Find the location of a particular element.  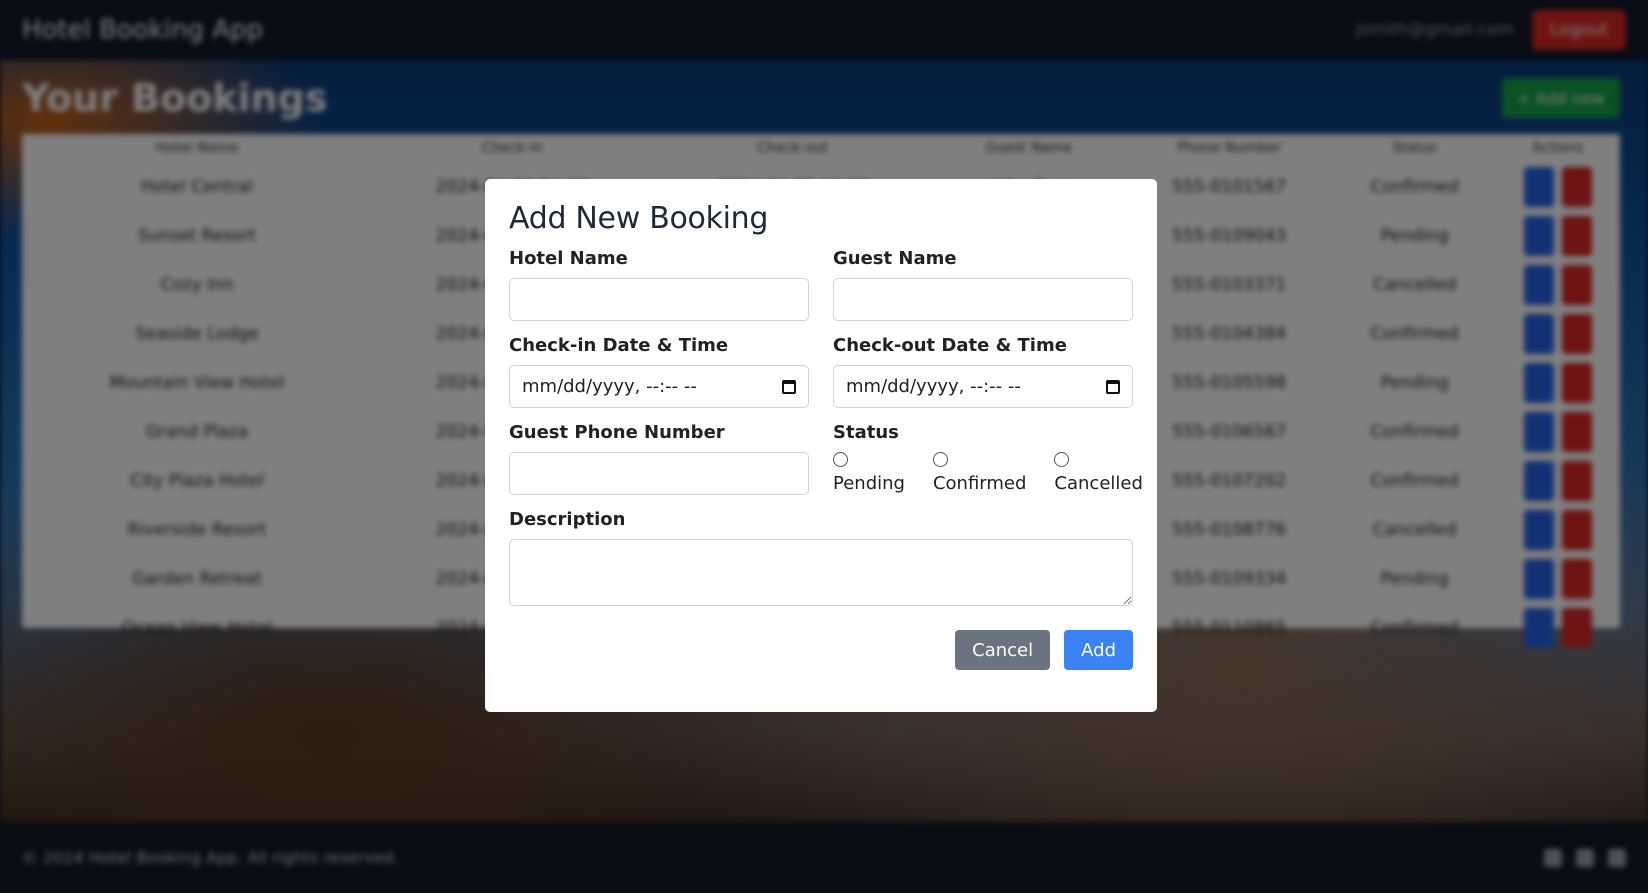

status-option-cancelled: Cancelled is located at coordinates (1098, 473).